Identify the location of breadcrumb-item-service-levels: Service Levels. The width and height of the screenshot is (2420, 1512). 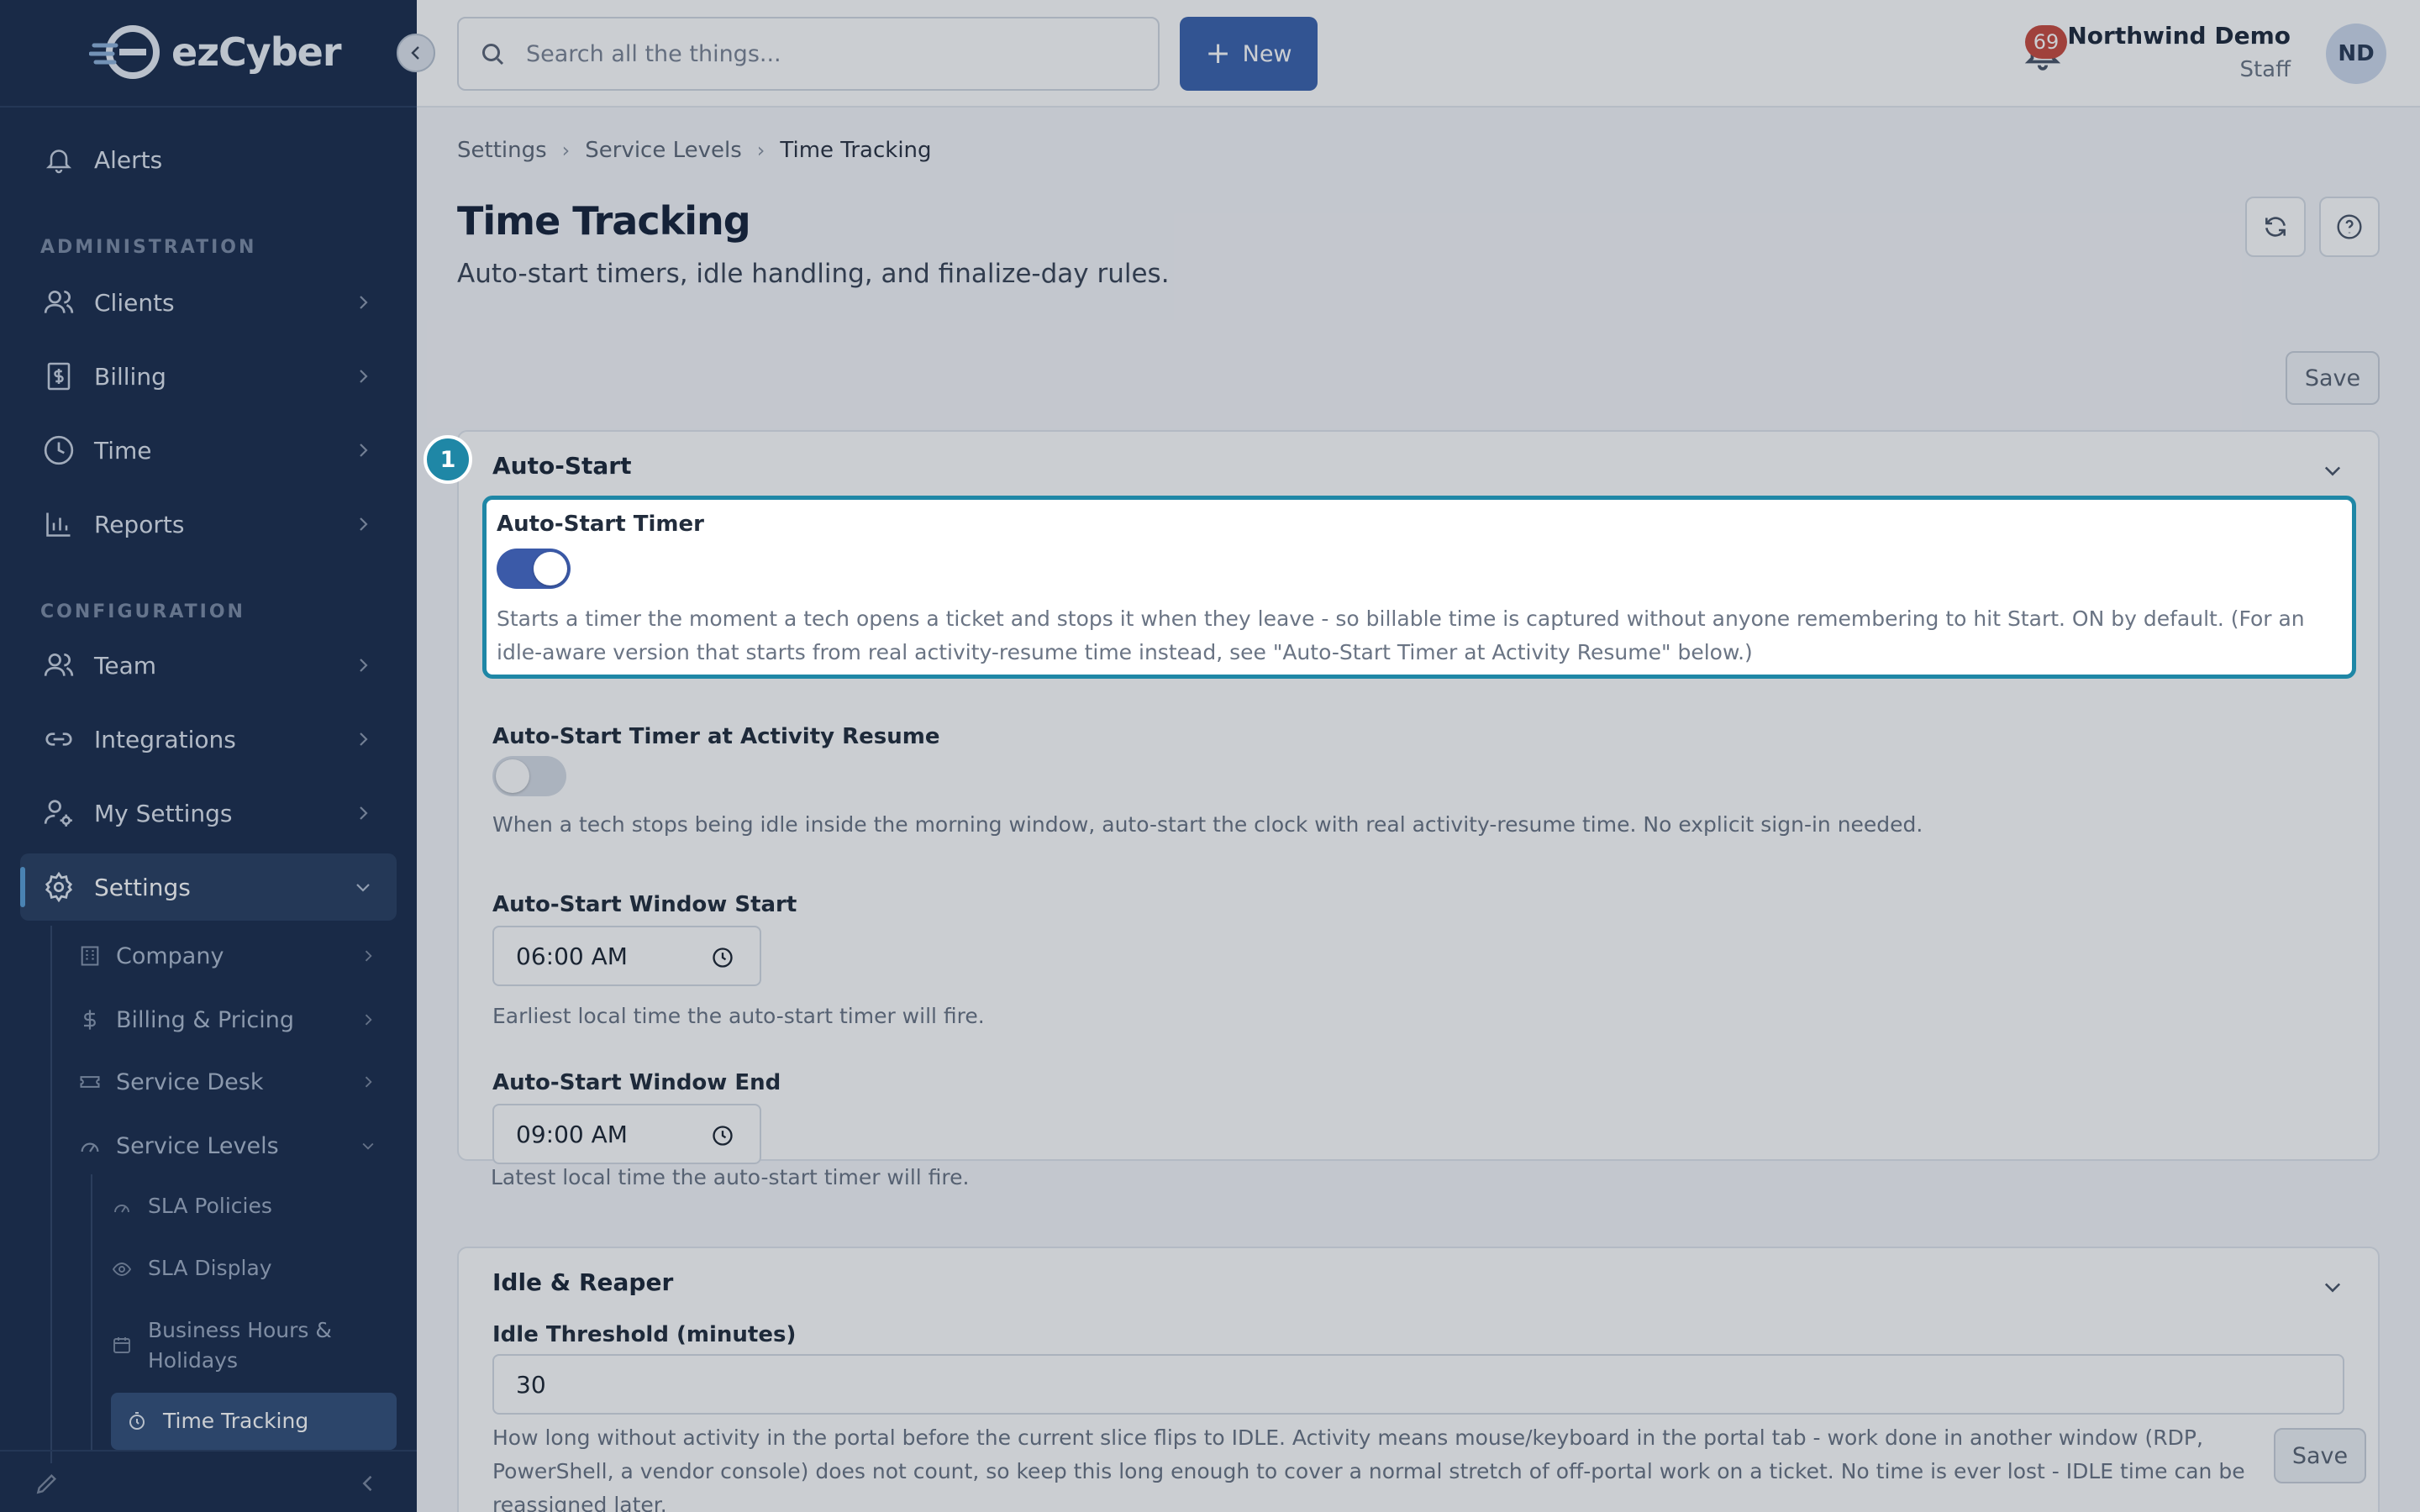
(663, 150).